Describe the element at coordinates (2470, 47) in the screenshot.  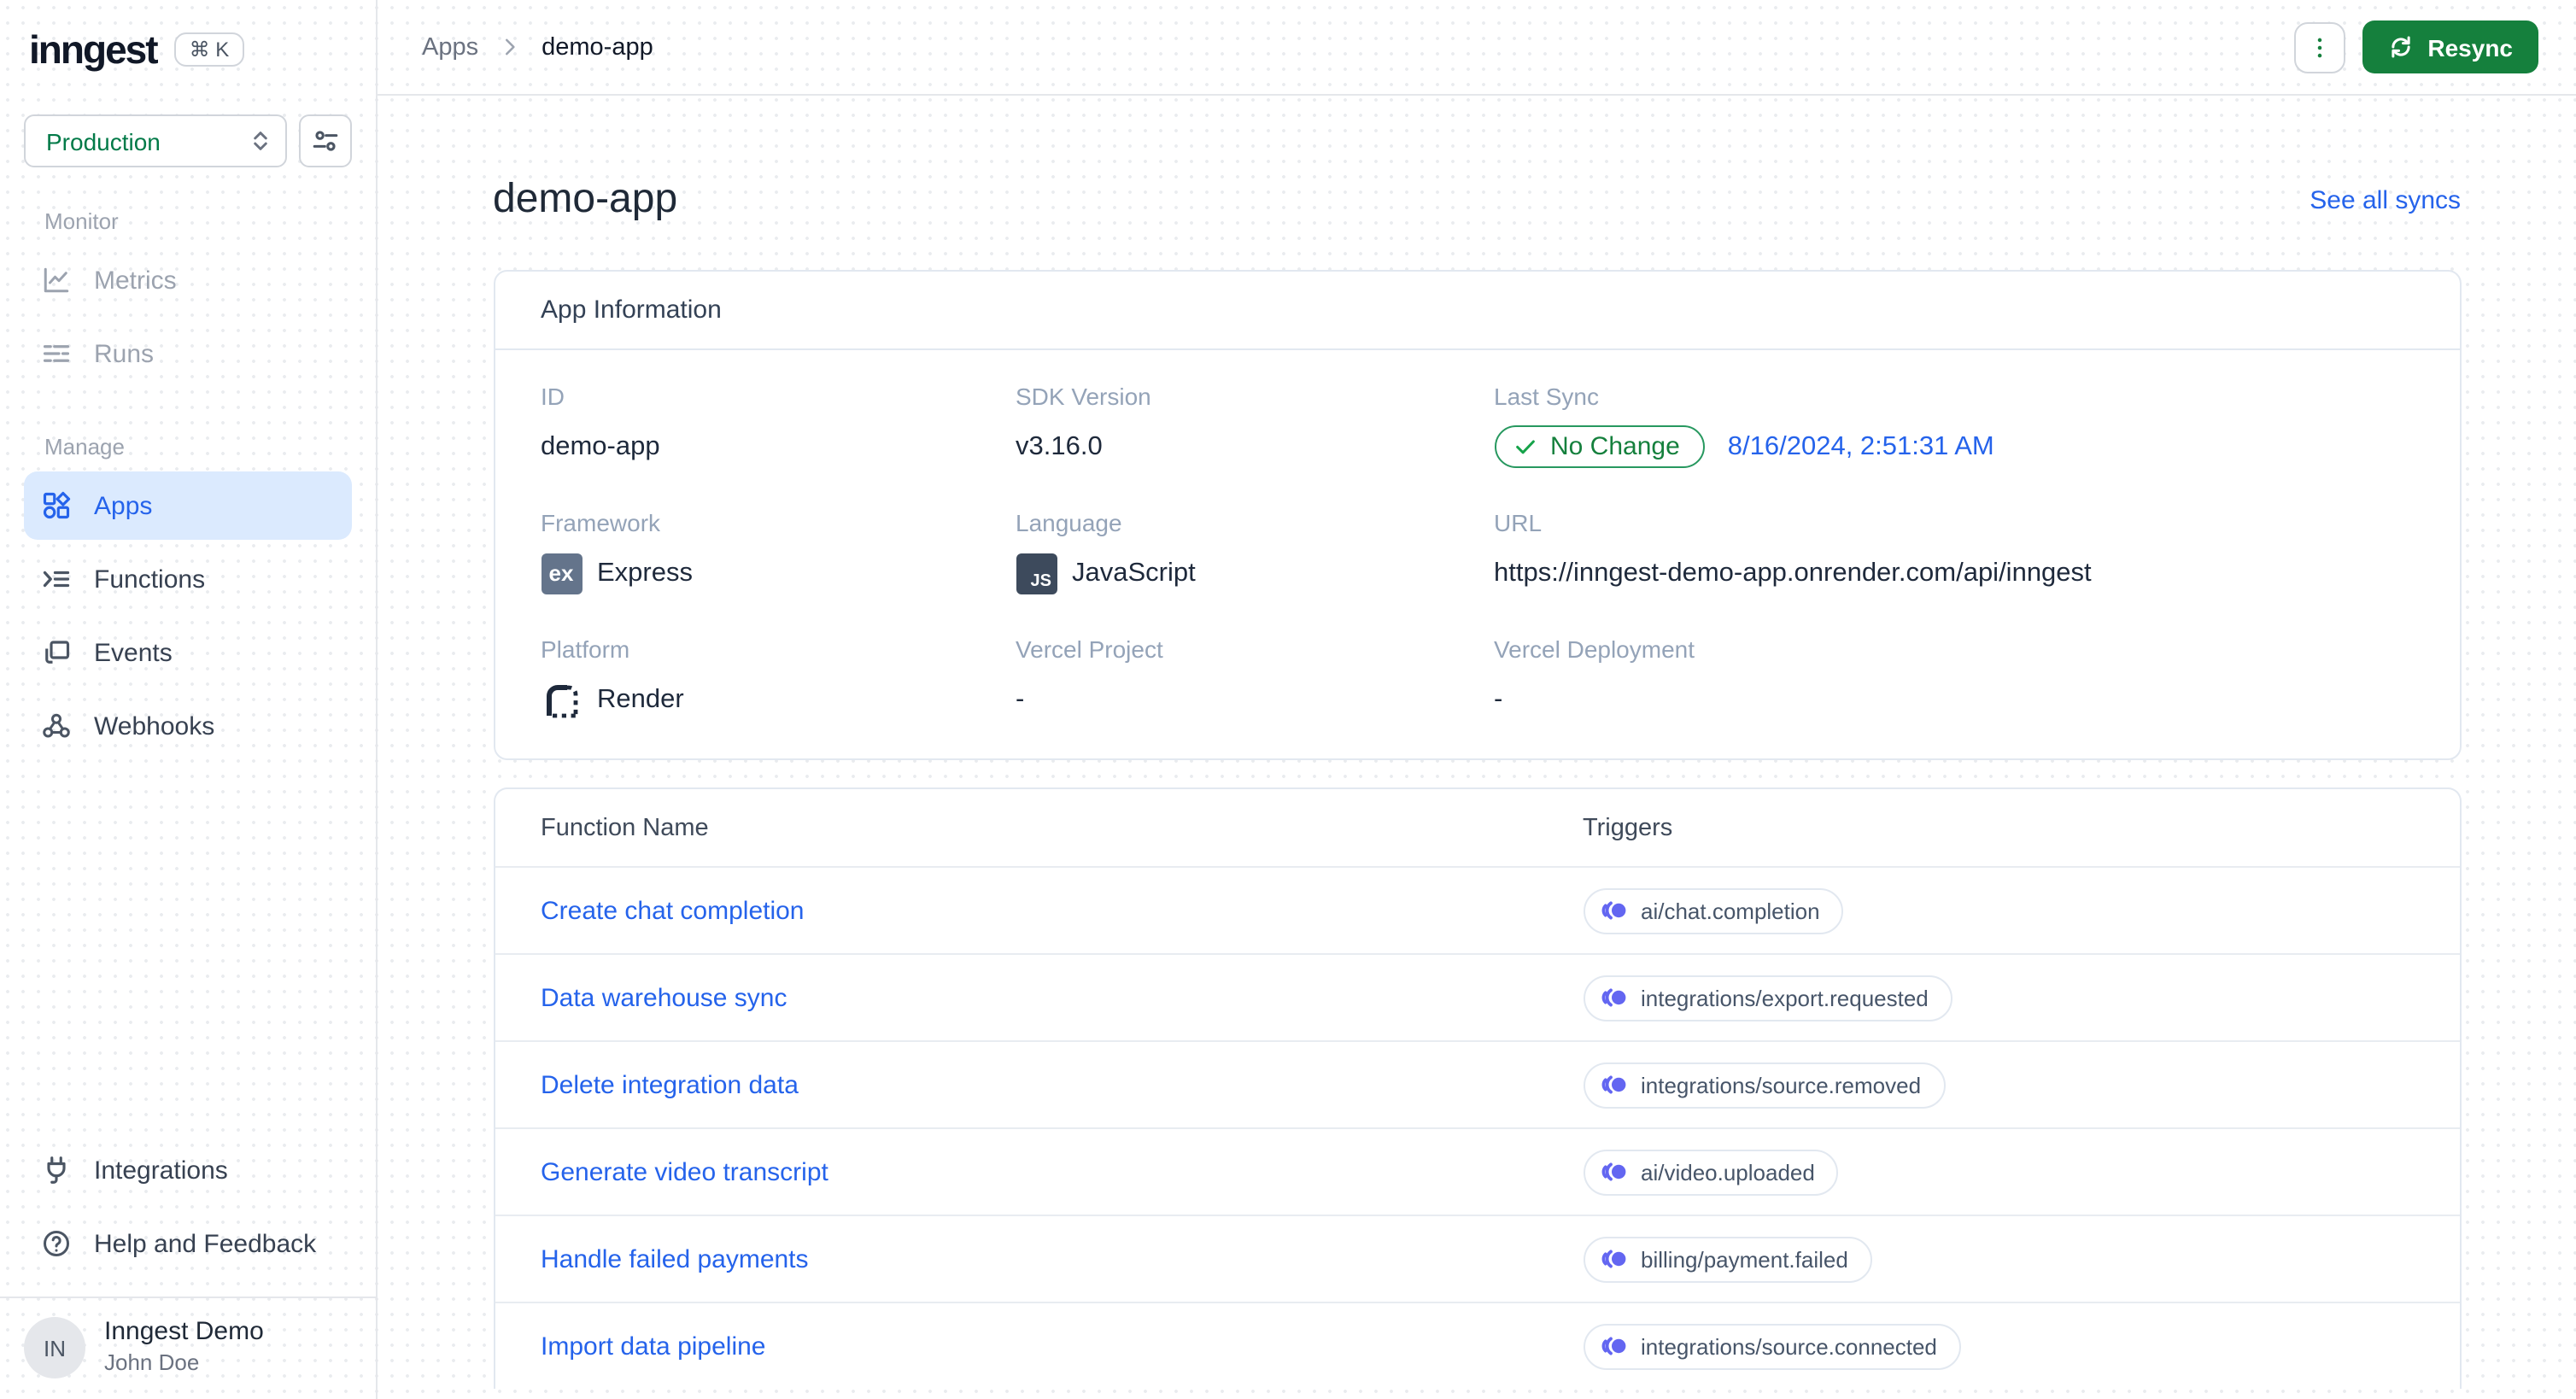
I see `resync-button-label: Resync` at that location.